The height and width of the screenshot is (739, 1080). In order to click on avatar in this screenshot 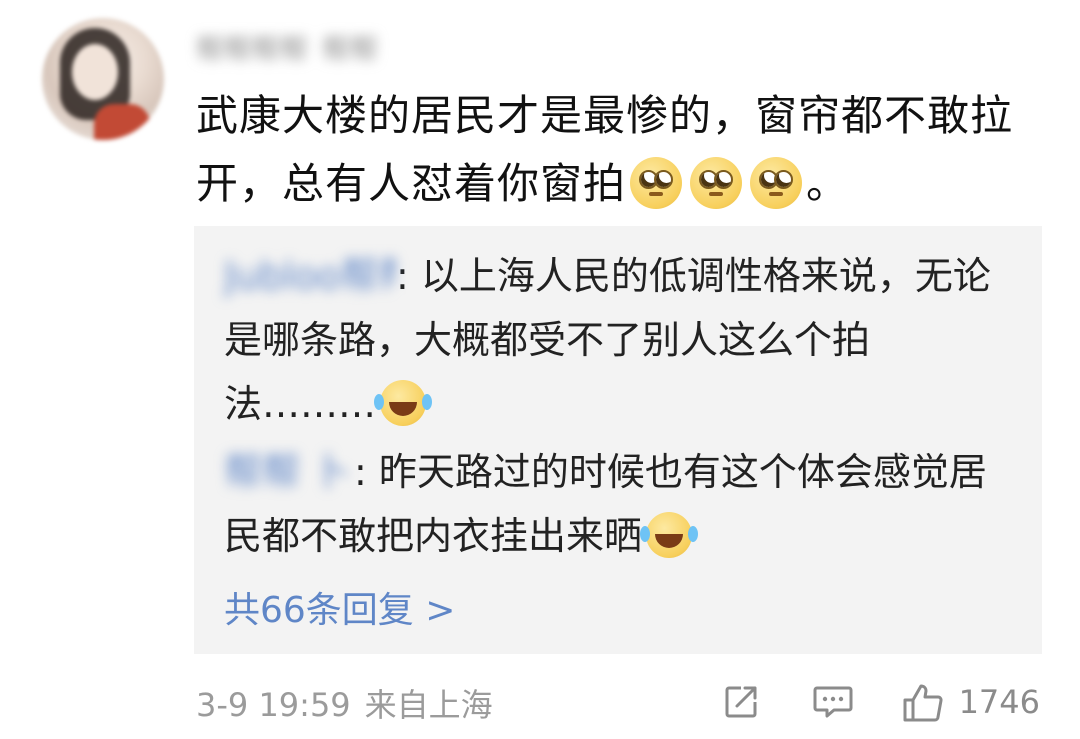, I will do `click(103, 79)`.